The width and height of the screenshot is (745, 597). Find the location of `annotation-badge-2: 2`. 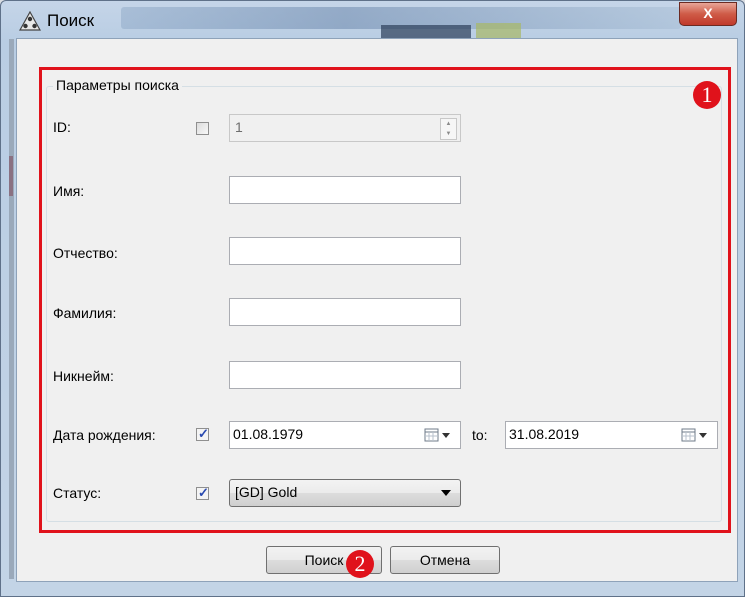

annotation-badge-2: 2 is located at coordinates (360, 564).